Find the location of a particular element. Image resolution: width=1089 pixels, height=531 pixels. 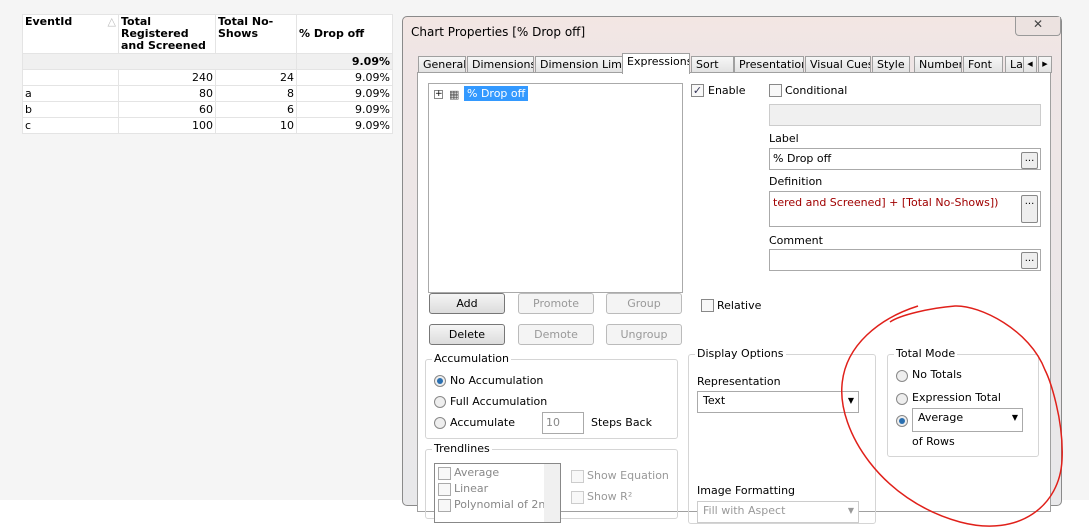

table-row: b 60 6 9.09% is located at coordinates (207, 109).